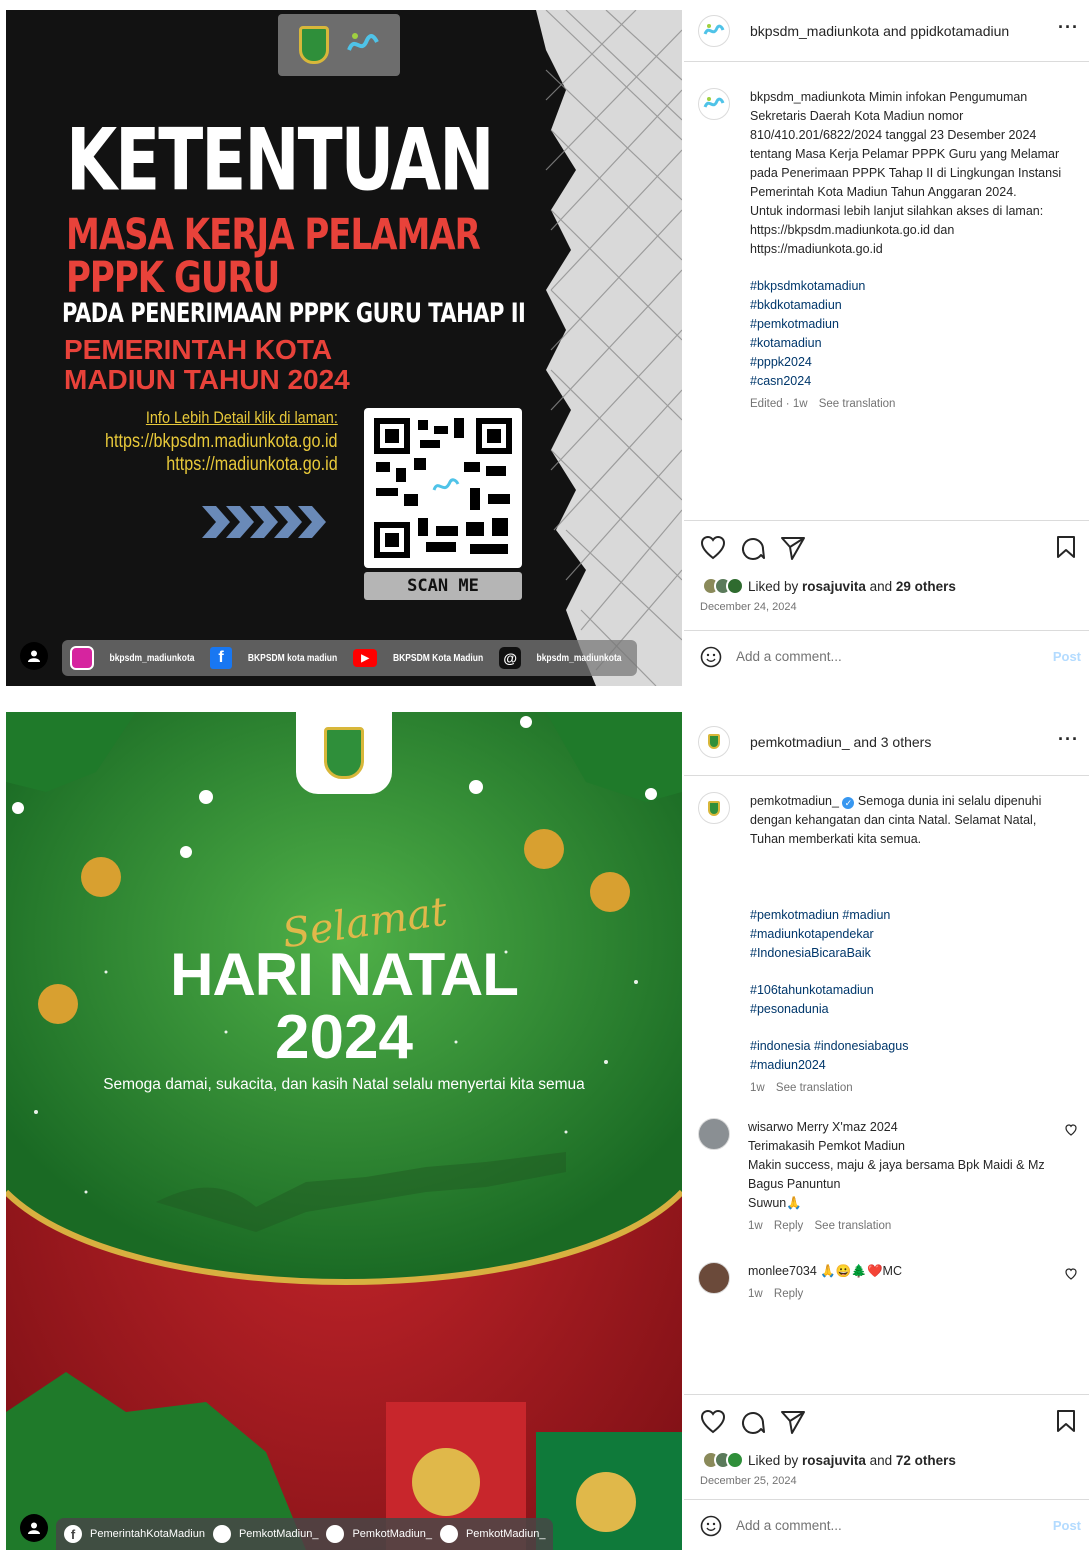 The height and width of the screenshot is (1551, 1089). I want to click on caption-url-1: https://bkpsdm.madiunkota.go.id dan, so click(852, 230).